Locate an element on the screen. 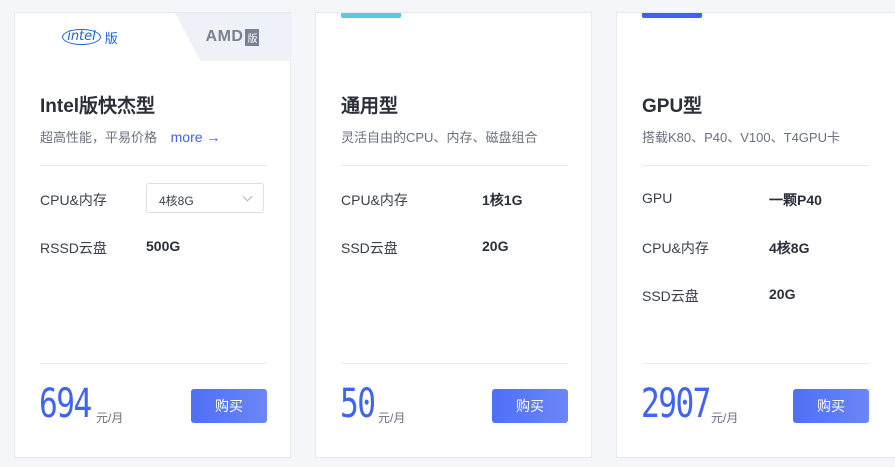  spec-value-cpu-memory: 4核8G is located at coordinates (789, 248).